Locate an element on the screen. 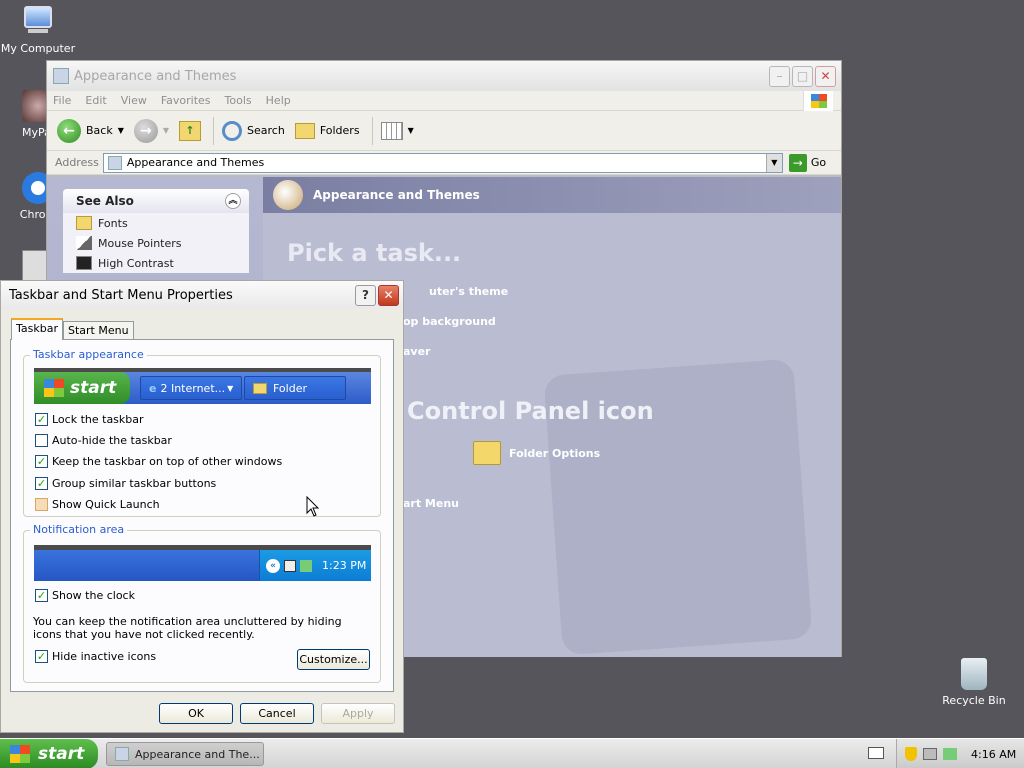 The width and height of the screenshot is (1024, 768). folders-label: Folders is located at coordinates (339, 130).